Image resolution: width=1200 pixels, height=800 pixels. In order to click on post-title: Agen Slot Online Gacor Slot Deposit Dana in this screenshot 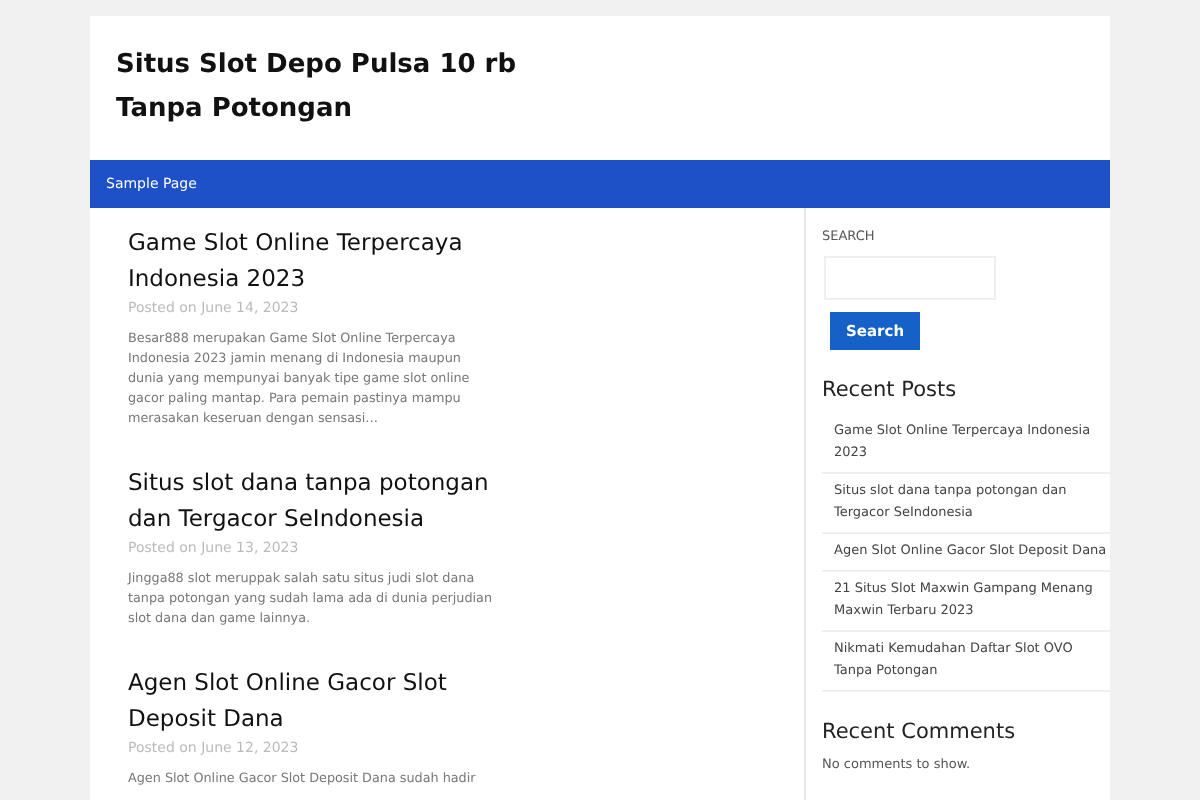, I will do `click(328, 700)`.